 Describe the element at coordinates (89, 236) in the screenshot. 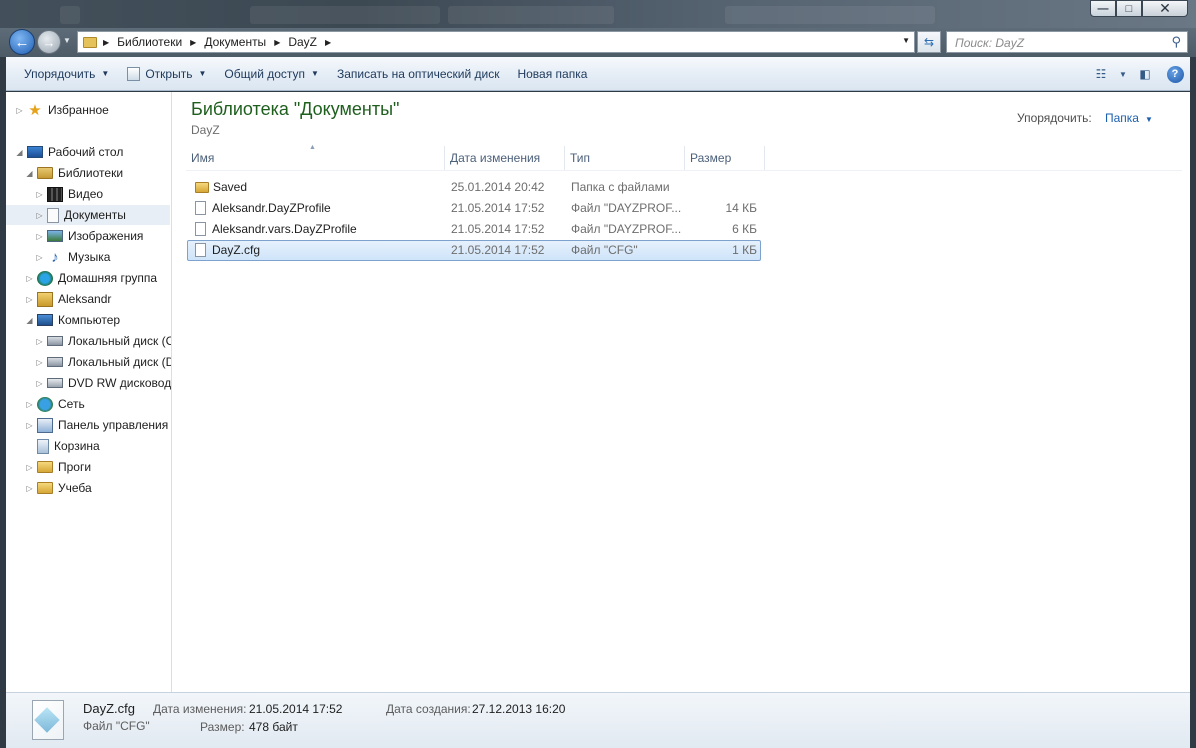

I see `nav-item-images: ▷ Изображения` at that location.